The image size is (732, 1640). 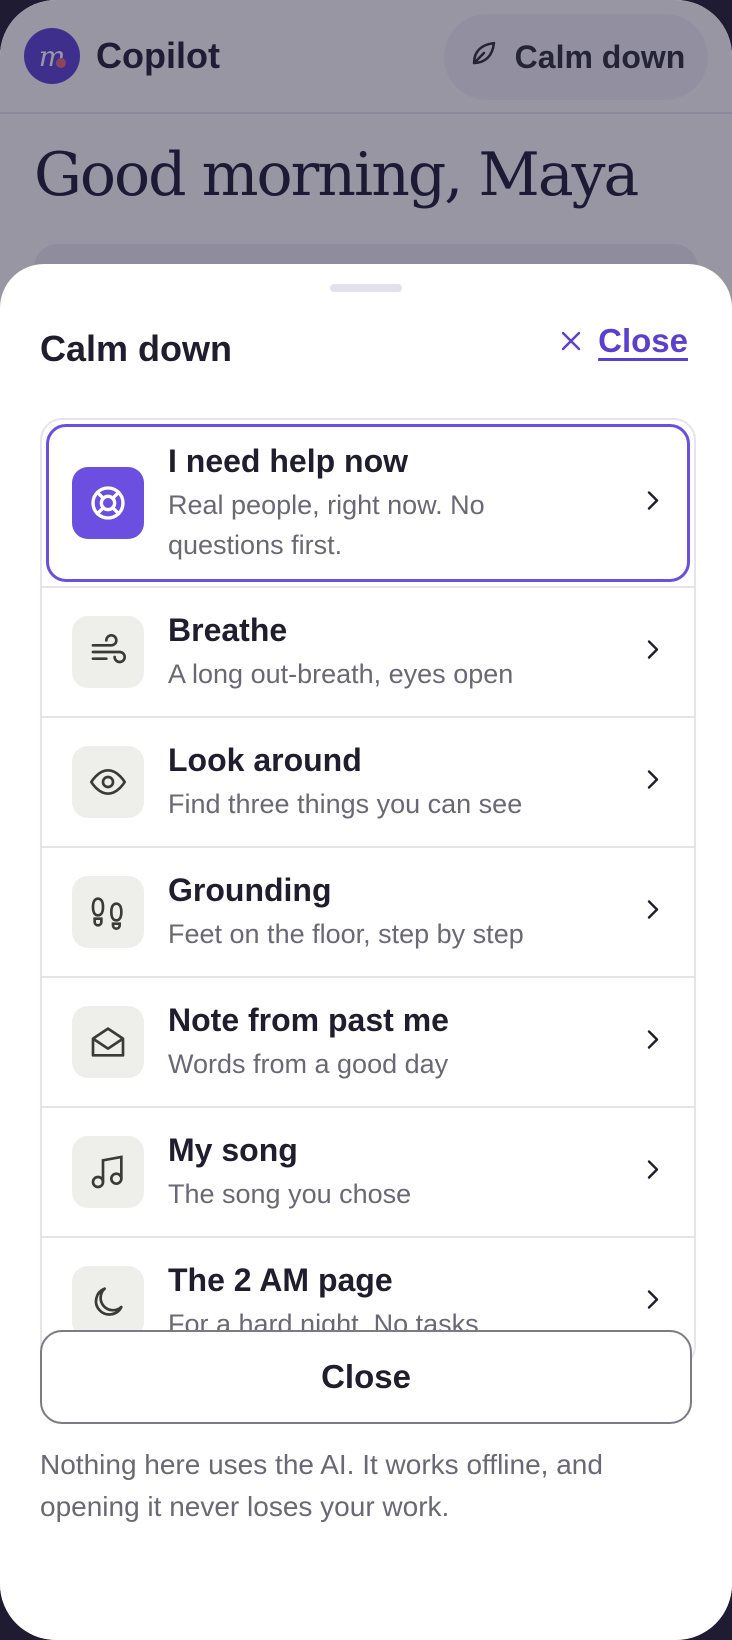 I want to click on option-breathe: Breathe A long out-breath, eyes open, so click(x=368, y=653).